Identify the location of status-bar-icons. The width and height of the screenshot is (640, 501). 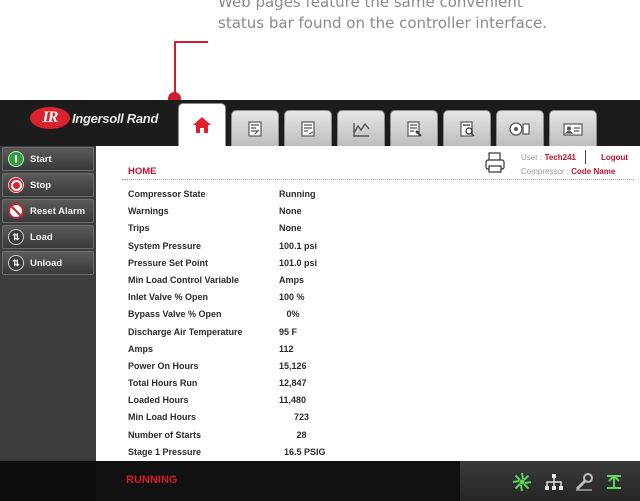
(550, 481).